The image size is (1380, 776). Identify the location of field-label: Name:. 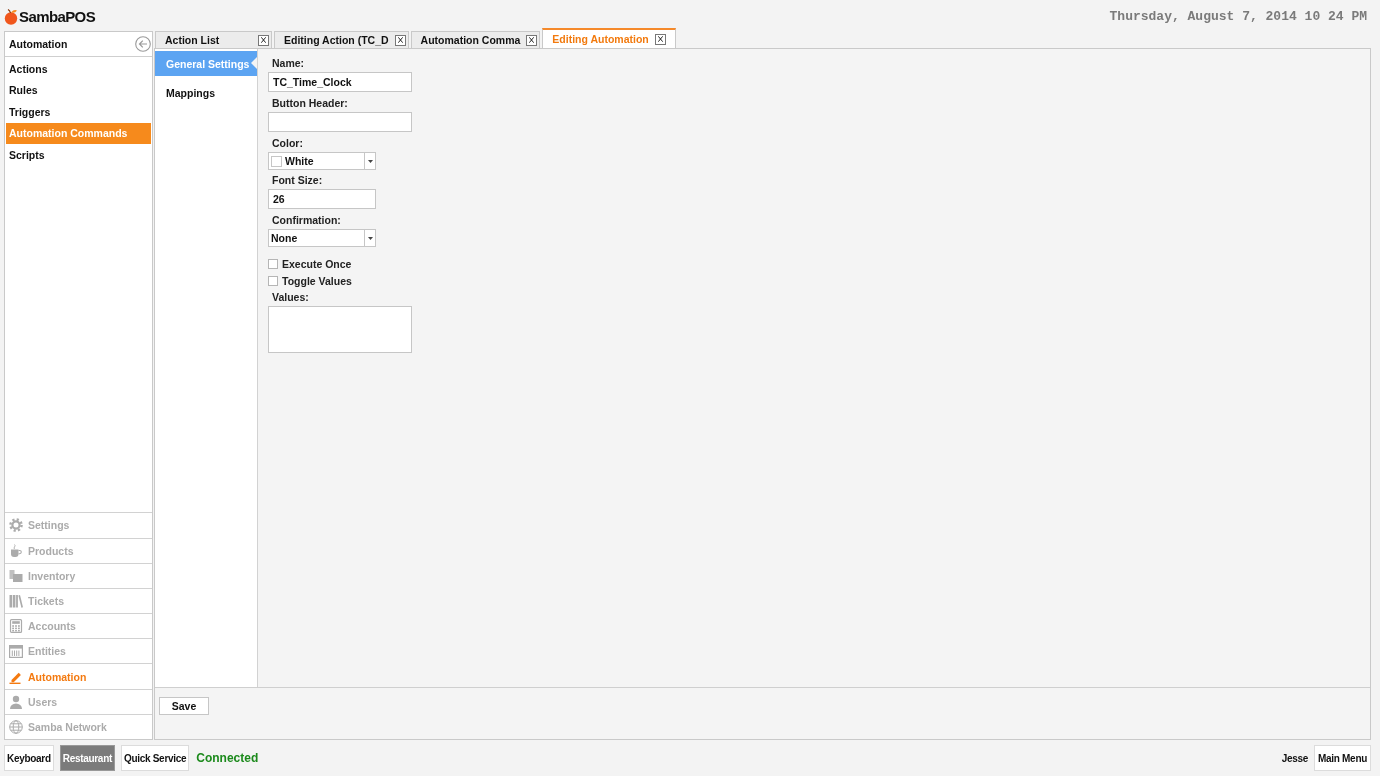
(288, 63).